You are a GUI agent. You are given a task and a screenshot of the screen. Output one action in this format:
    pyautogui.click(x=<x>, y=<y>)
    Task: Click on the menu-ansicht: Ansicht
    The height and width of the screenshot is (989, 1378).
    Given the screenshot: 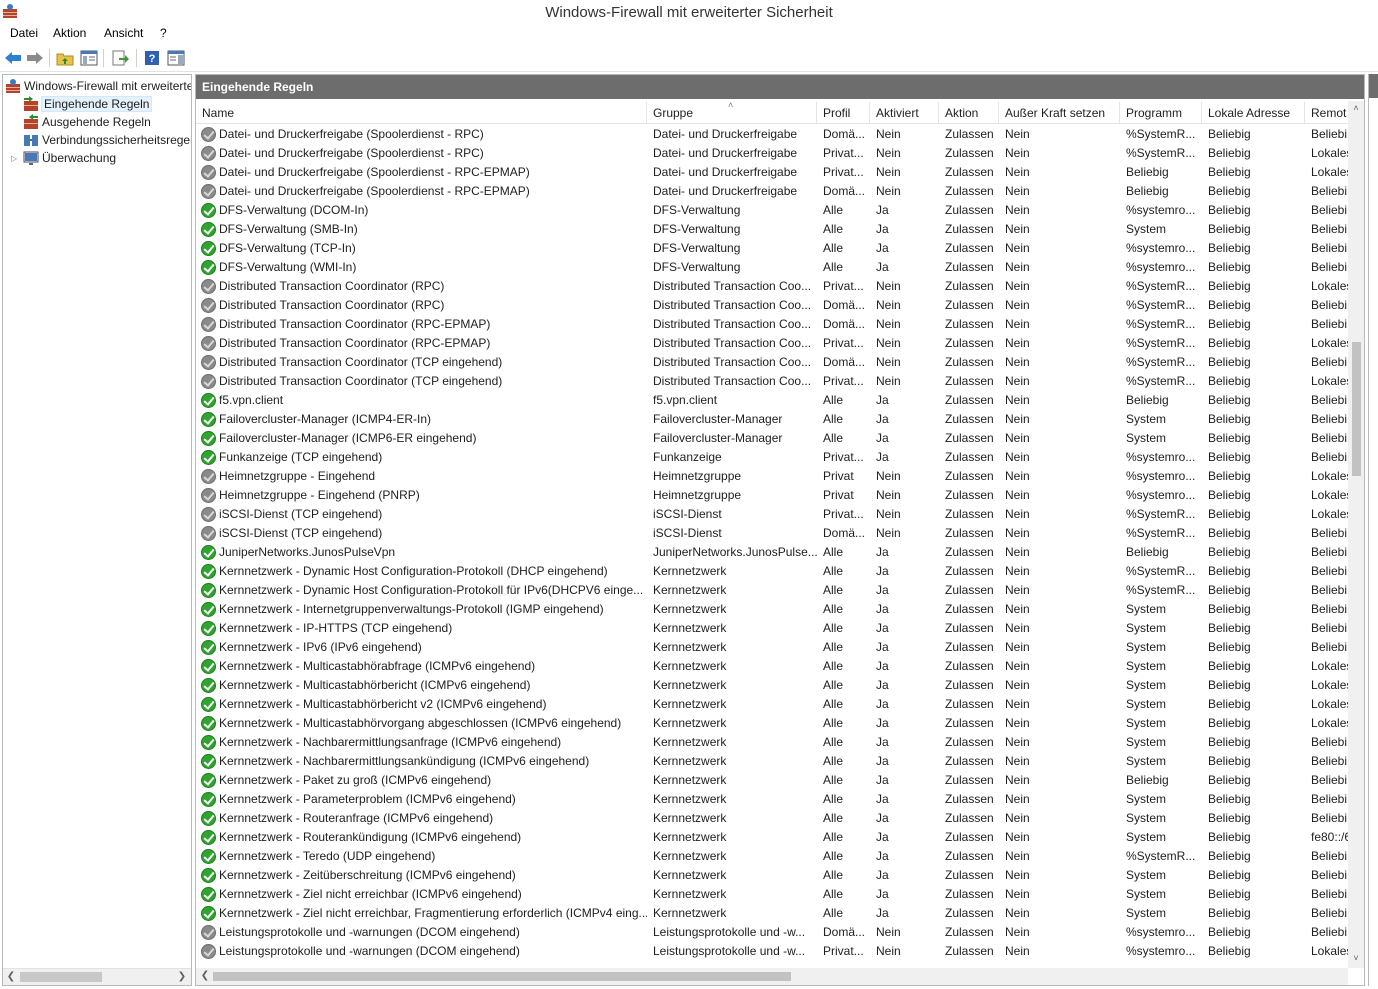 What is the action you would take?
    pyautogui.click(x=123, y=33)
    